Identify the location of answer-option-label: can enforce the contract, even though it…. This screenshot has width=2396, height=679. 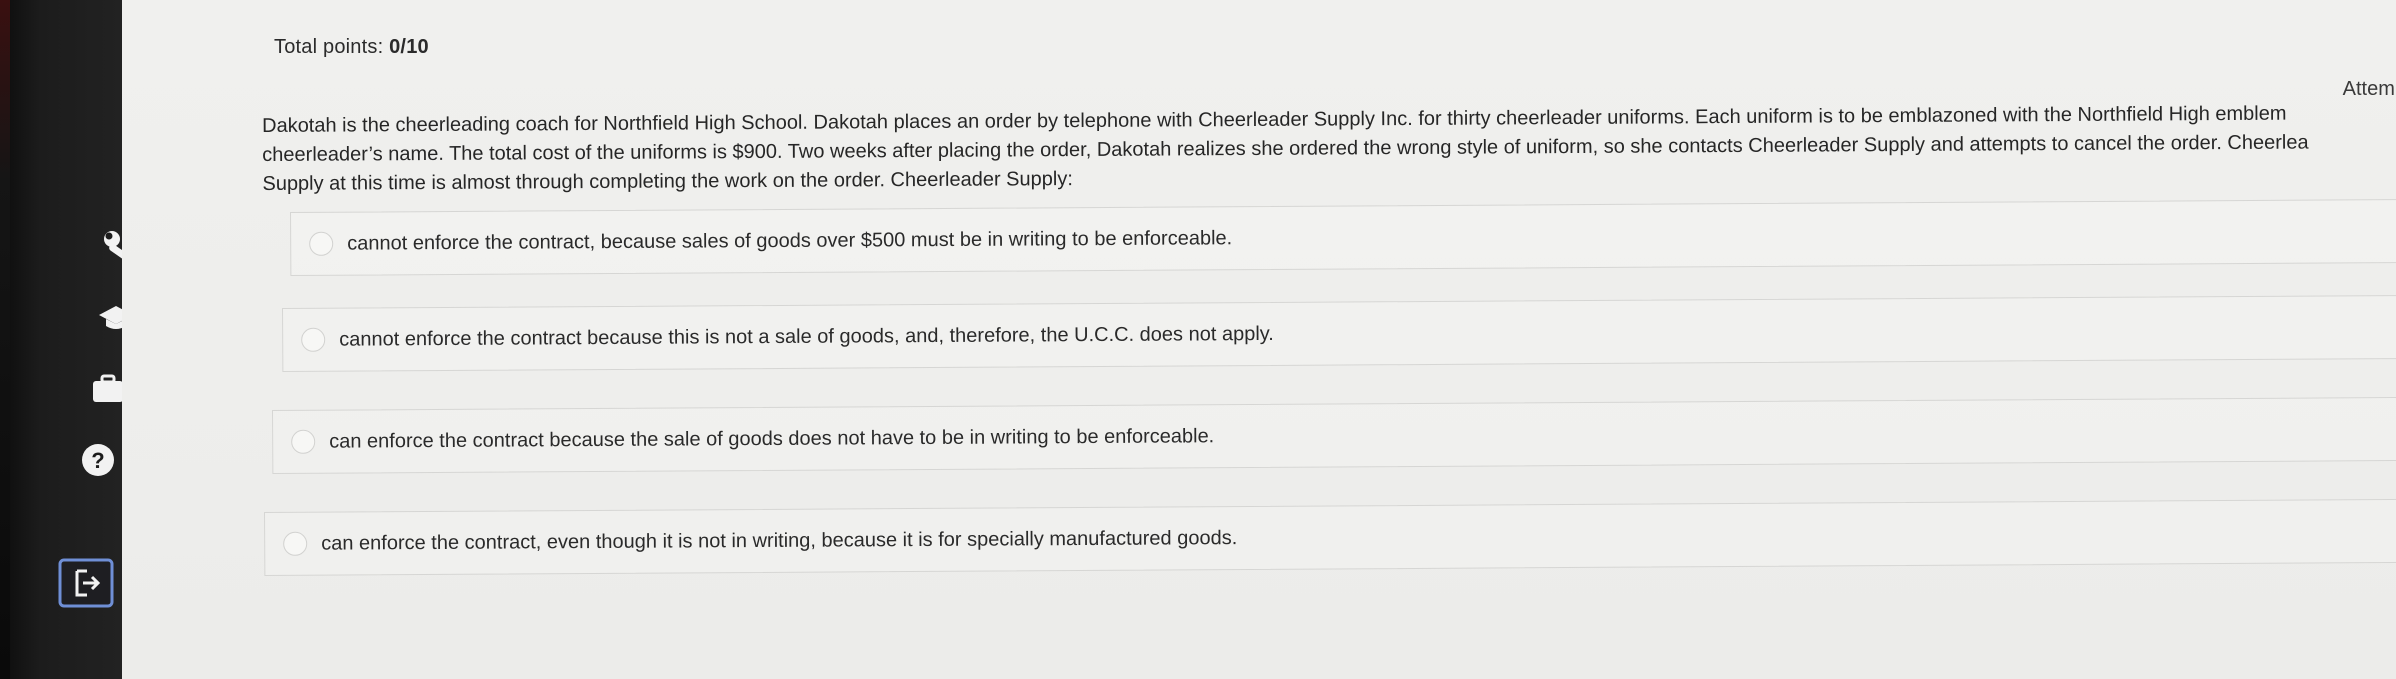
(779, 540).